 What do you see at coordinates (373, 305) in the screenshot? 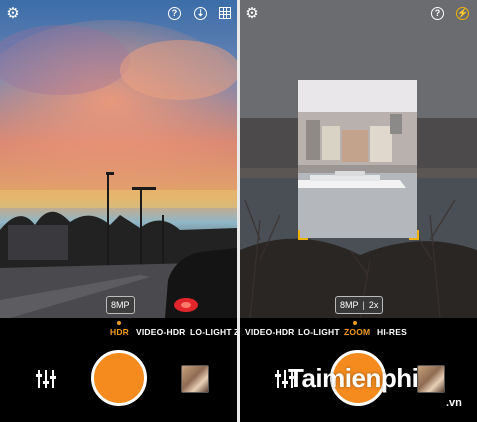
I see `zoom-level-label: 2x` at bounding box center [373, 305].